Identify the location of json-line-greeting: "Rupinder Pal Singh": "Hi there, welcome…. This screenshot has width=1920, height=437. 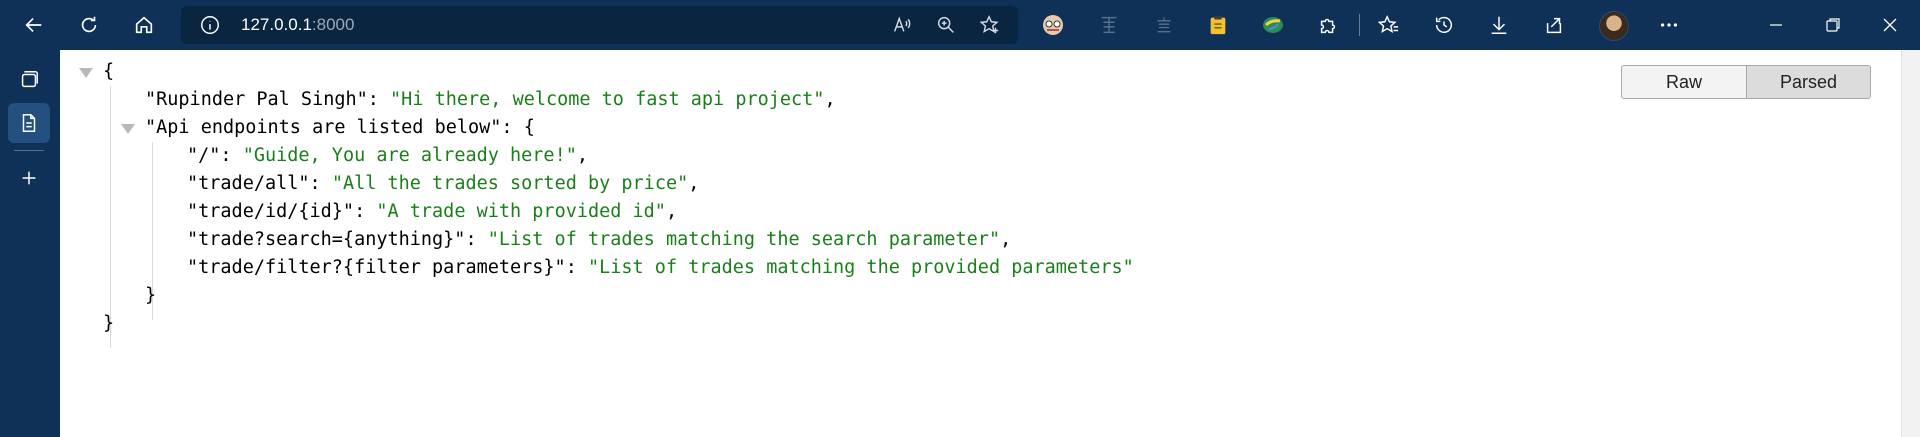
(490, 99).